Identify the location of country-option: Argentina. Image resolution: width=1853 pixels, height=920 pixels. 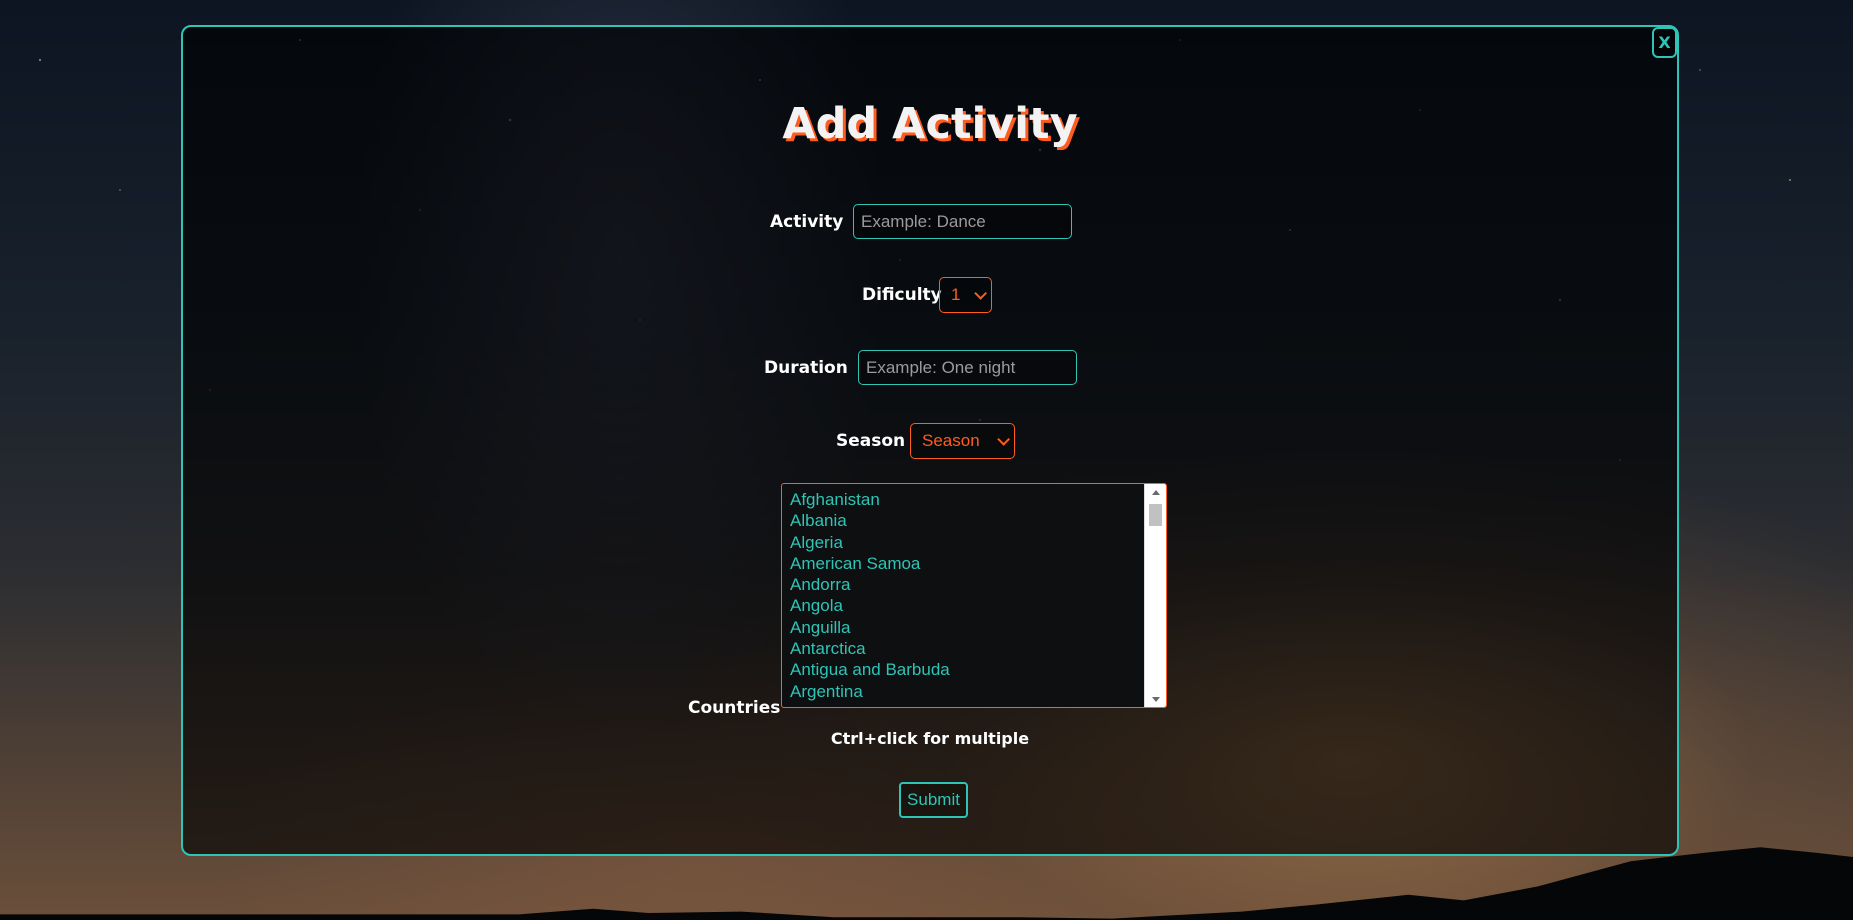
(963, 691).